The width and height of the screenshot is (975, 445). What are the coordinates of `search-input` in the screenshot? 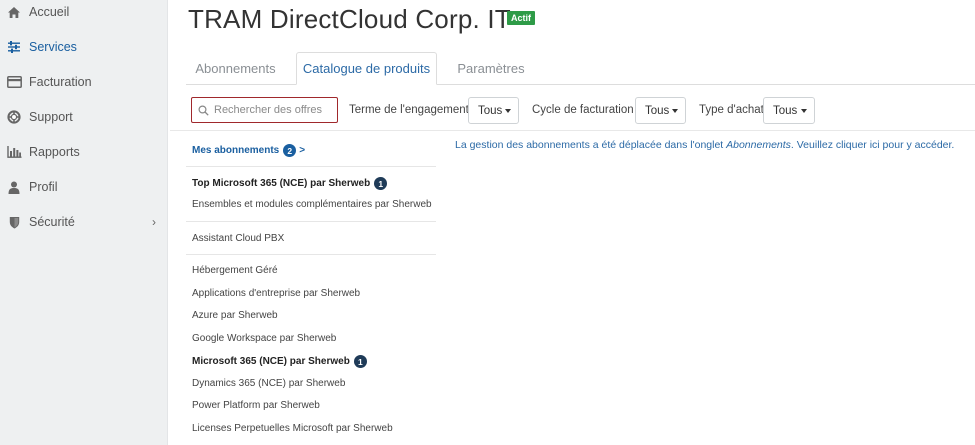 It's located at (274, 110).